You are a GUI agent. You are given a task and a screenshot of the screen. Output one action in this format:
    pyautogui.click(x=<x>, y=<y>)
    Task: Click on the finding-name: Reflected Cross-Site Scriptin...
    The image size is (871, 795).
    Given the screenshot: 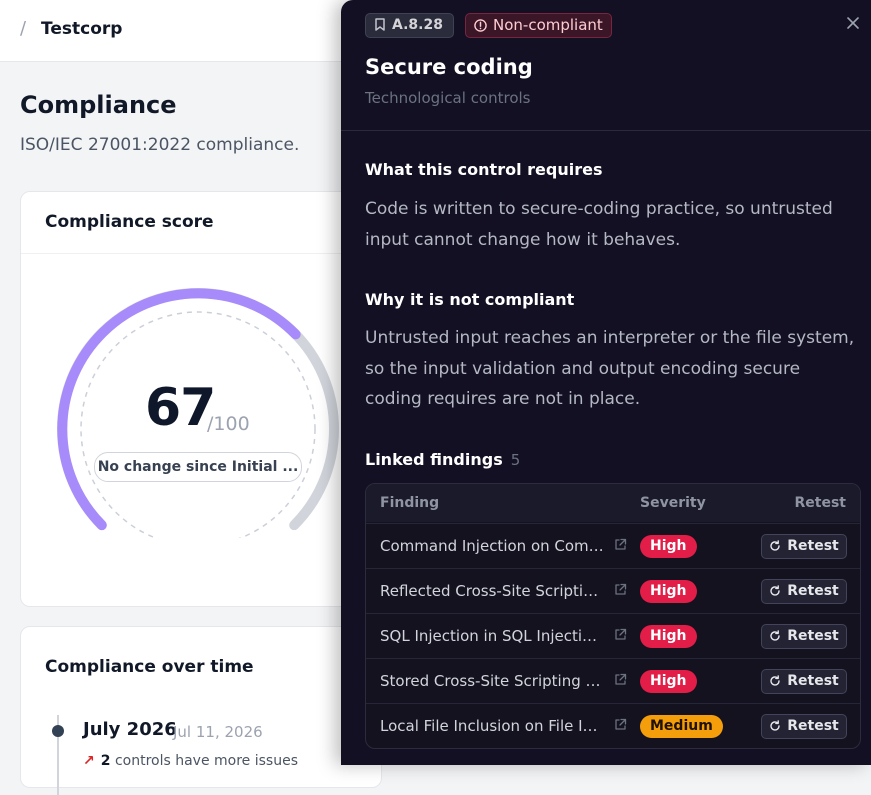 What is the action you would take?
    pyautogui.click(x=492, y=591)
    